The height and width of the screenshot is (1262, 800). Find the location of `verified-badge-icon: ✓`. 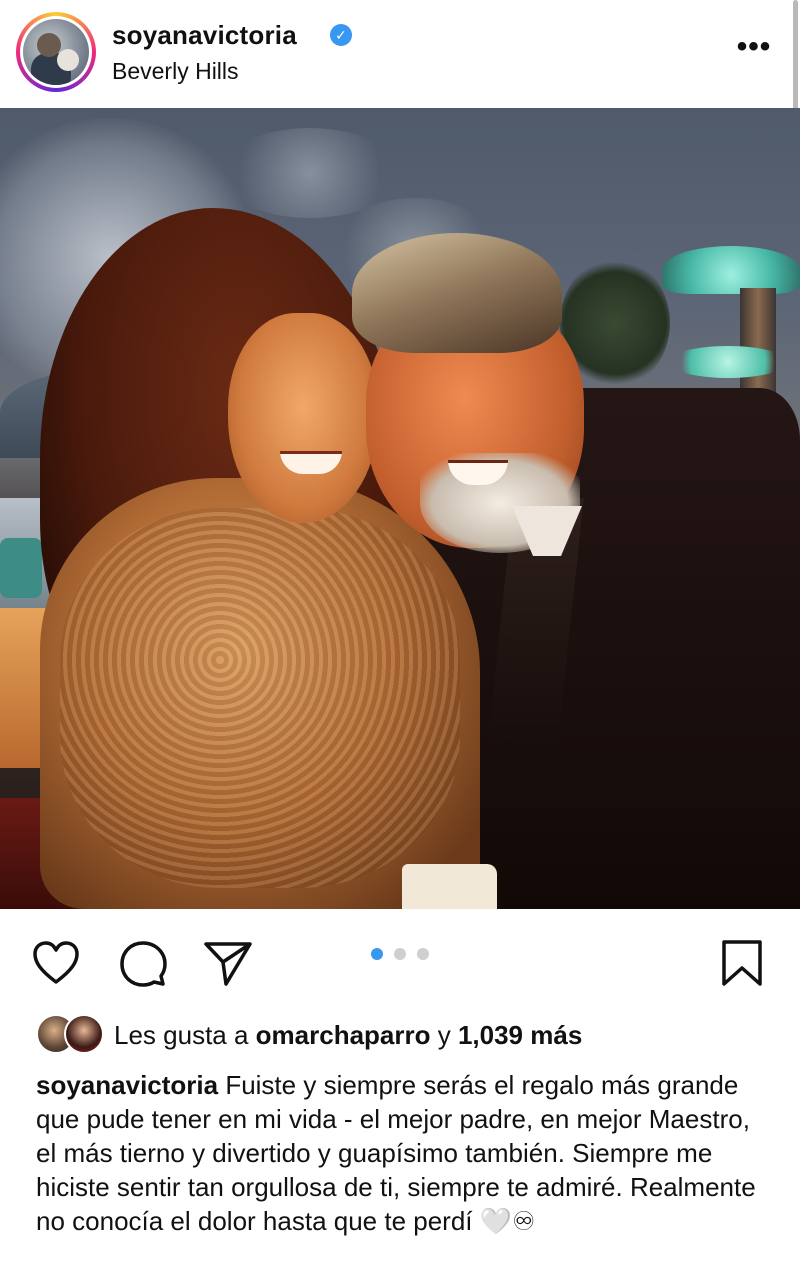

verified-badge-icon: ✓ is located at coordinates (341, 35).